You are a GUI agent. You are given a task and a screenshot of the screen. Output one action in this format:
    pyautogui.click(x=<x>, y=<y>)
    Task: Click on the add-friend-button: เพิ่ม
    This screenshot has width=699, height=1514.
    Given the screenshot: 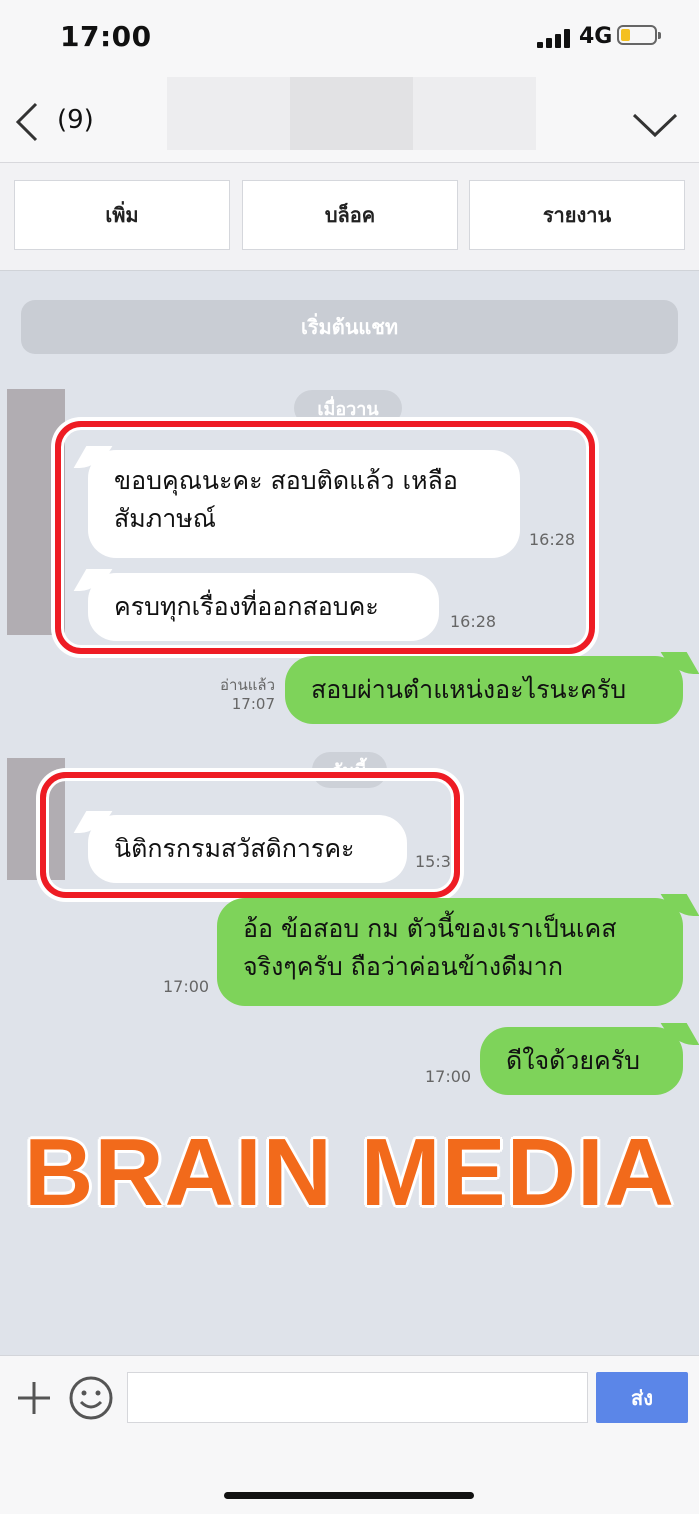 What is the action you would take?
    pyautogui.click(x=122, y=215)
    